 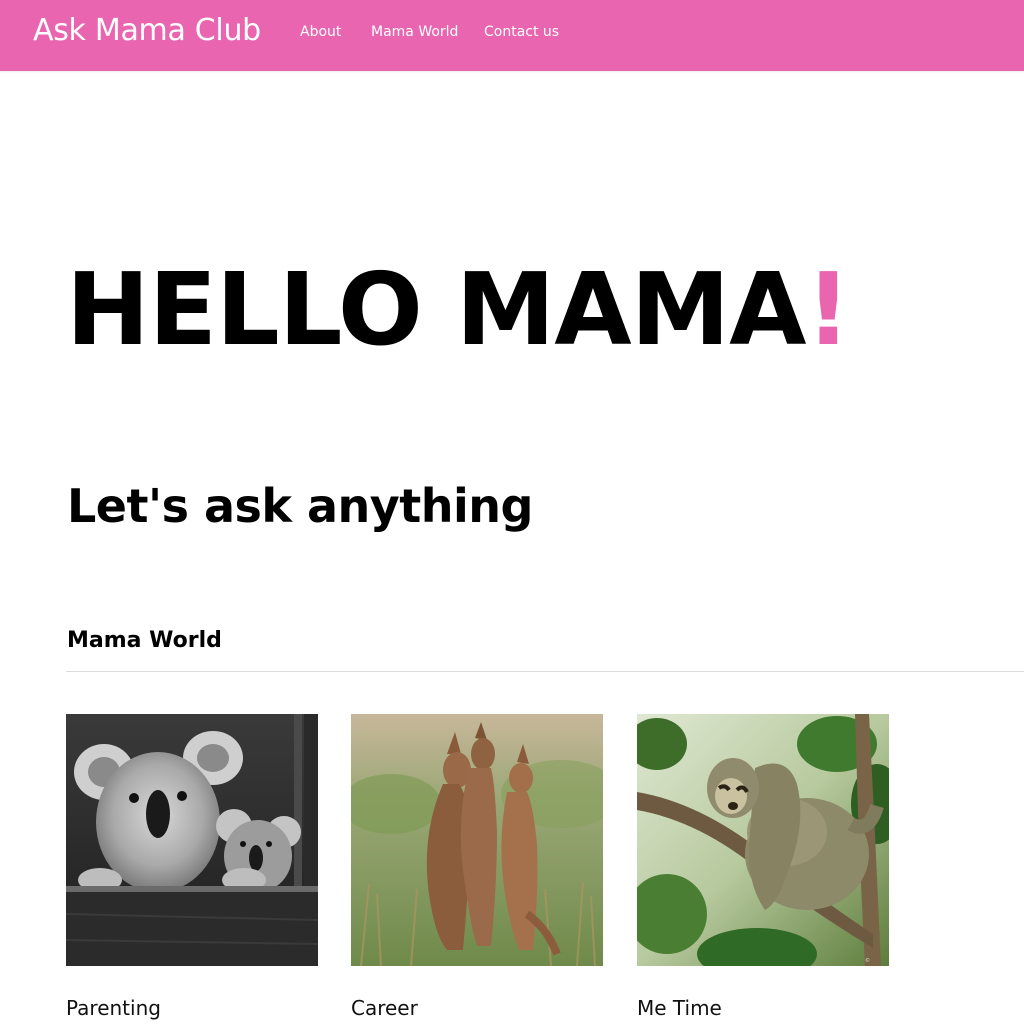 What do you see at coordinates (113, 1008) in the screenshot?
I see `card-label-parenting: Parenting` at bounding box center [113, 1008].